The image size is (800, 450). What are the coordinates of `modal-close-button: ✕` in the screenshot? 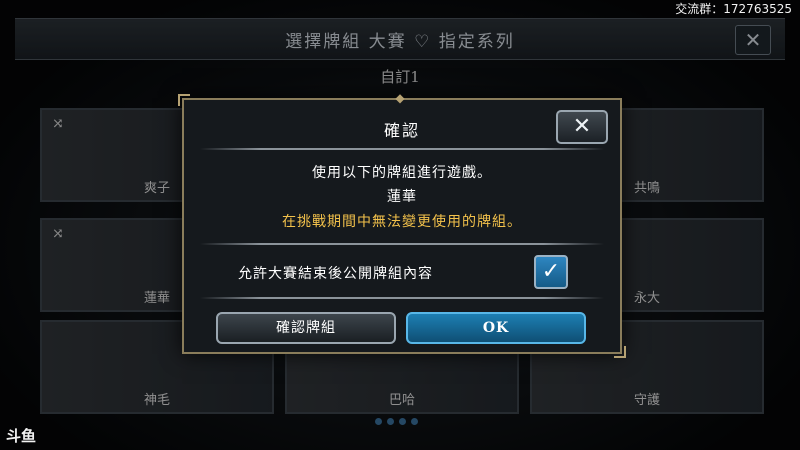 It's located at (582, 127).